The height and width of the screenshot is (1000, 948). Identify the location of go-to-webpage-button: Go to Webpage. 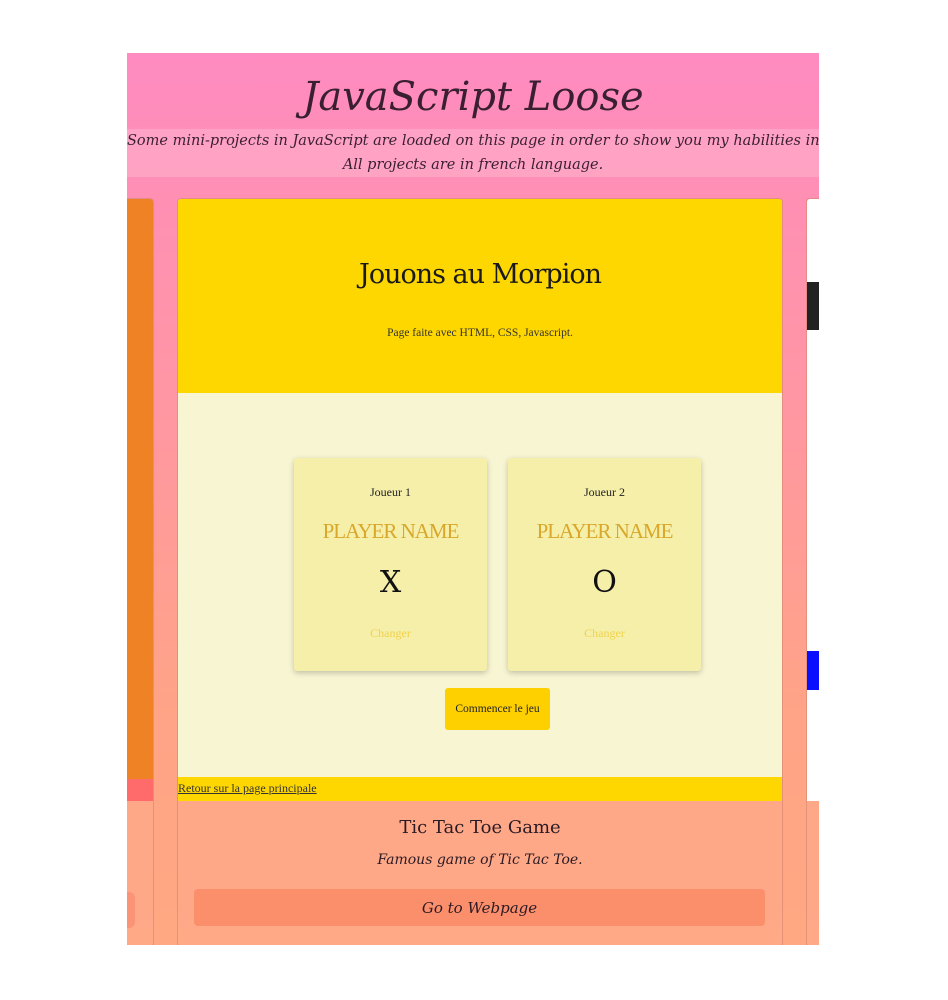
(479, 907).